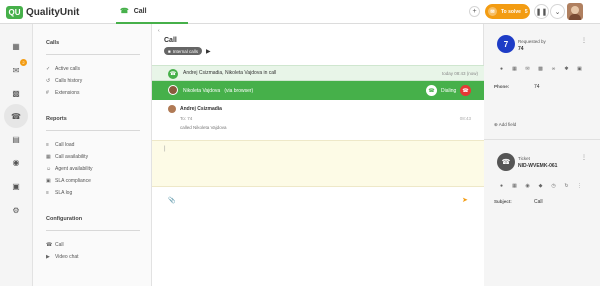 This screenshot has height=286, width=600. What do you see at coordinates (64, 193) in the screenshot?
I see `menu-item-label: SLA log` at bounding box center [64, 193].